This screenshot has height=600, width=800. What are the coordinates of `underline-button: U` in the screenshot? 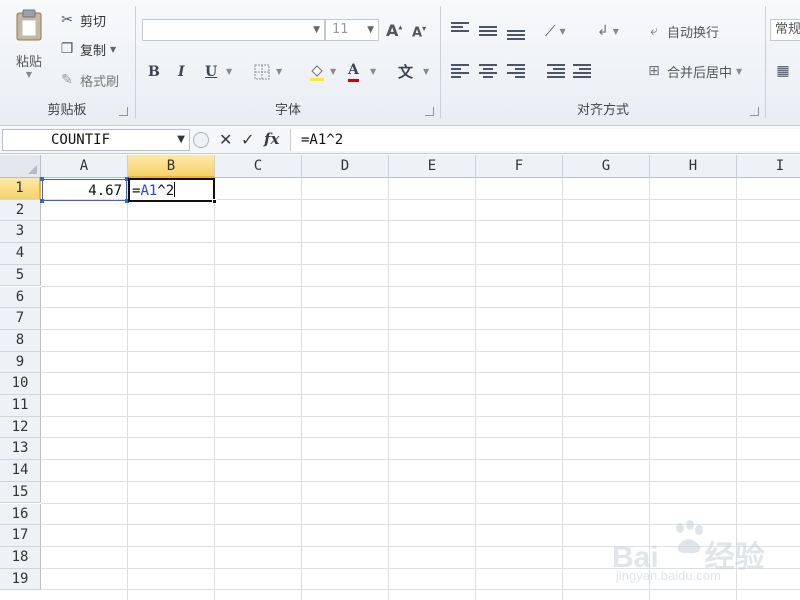 It's located at (211, 72).